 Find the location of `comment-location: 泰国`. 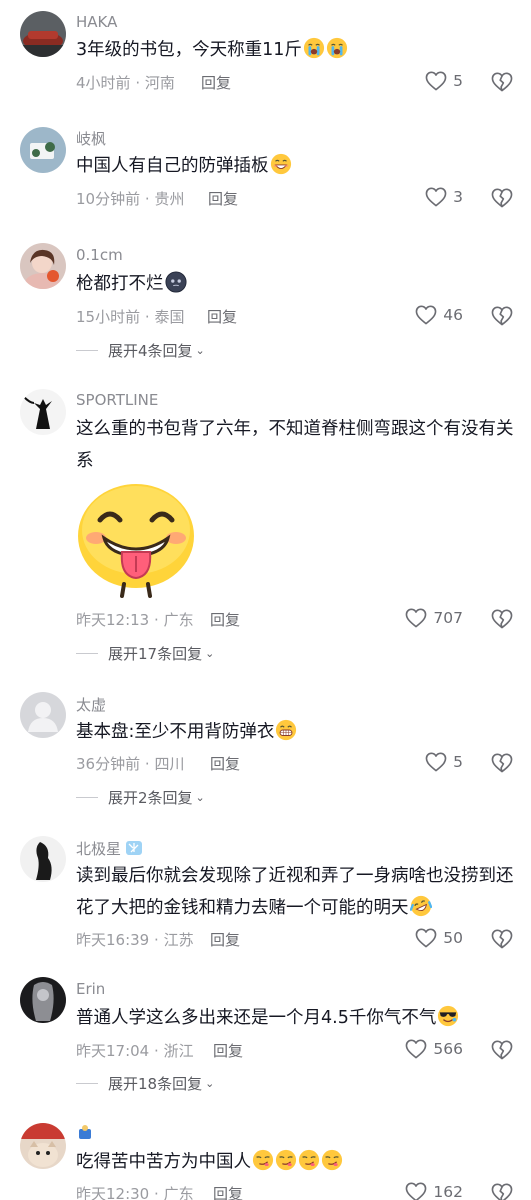

comment-location: 泰国 is located at coordinates (169, 317).